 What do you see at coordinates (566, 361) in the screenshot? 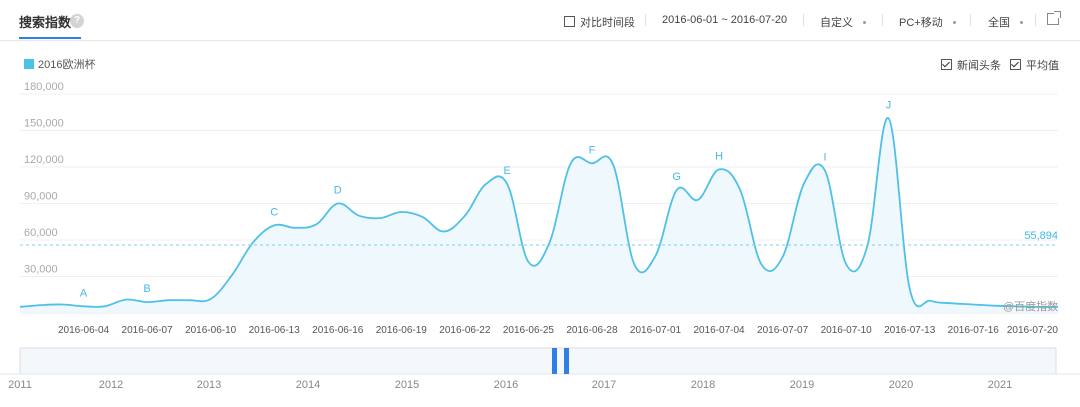
I see `timeline-handle-right` at bounding box center [566, 361].